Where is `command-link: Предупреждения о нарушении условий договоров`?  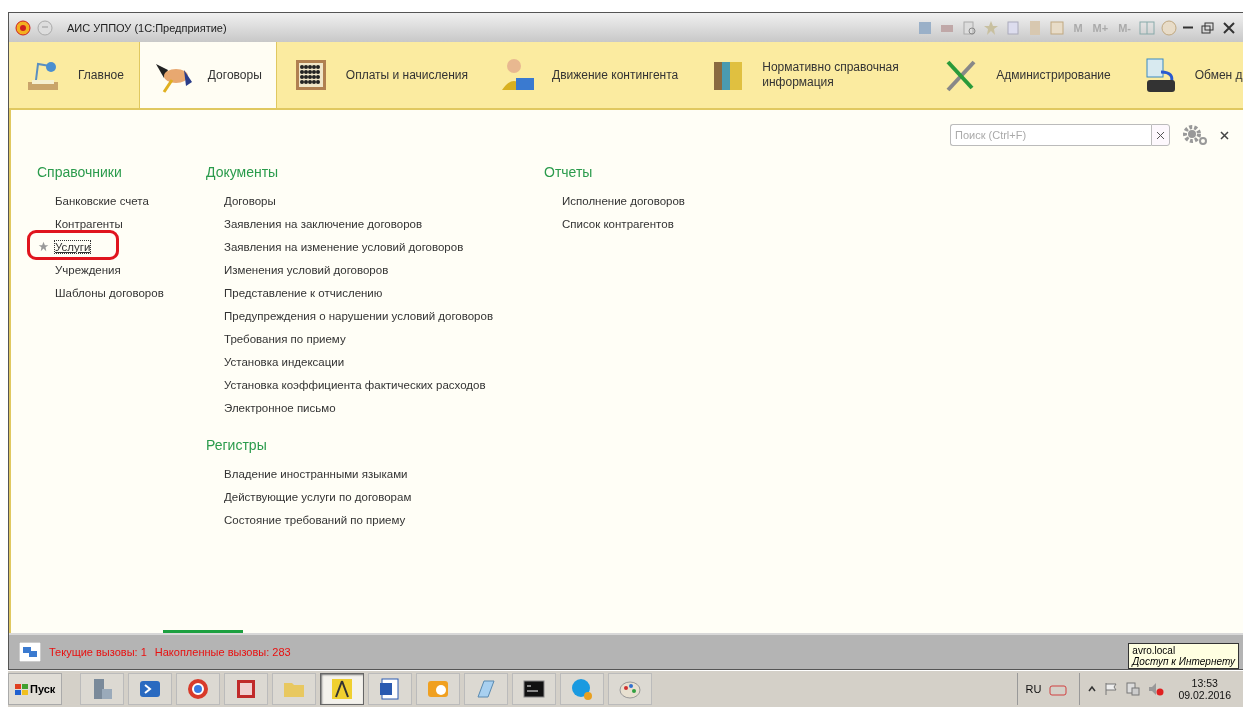
command-link: Предупреждения о нарушении условий договоров is located at coordinates (358, 315).